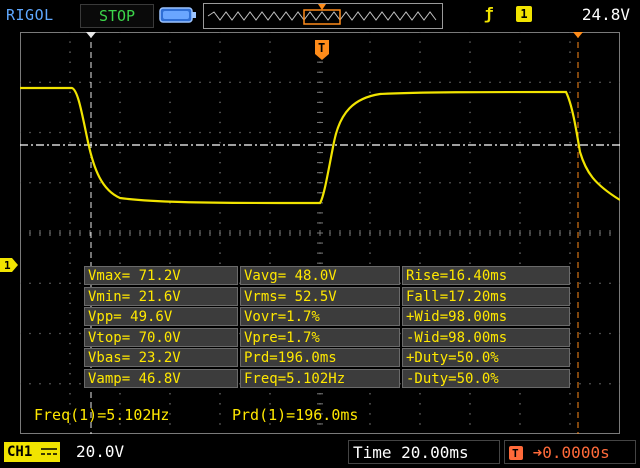 This screenshot has width=640, height=468. I want to click on channel-marker-label: 1, so click(7, 265).